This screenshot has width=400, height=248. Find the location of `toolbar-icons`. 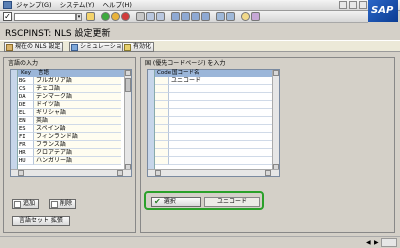

toolbar-icons is located at coordinates (173, 16).